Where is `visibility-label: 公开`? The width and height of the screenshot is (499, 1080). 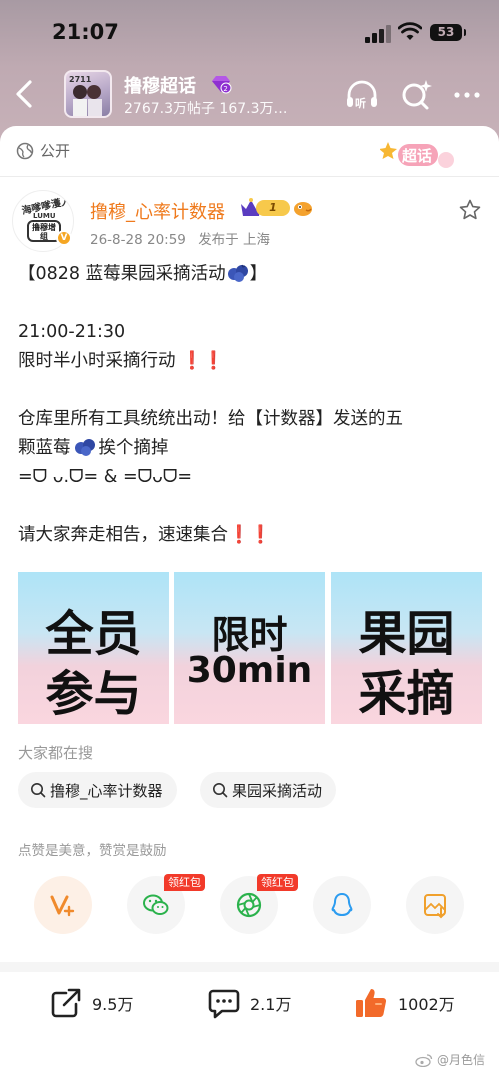
visibility-label: 公开 is located at coordinates (55, 151).